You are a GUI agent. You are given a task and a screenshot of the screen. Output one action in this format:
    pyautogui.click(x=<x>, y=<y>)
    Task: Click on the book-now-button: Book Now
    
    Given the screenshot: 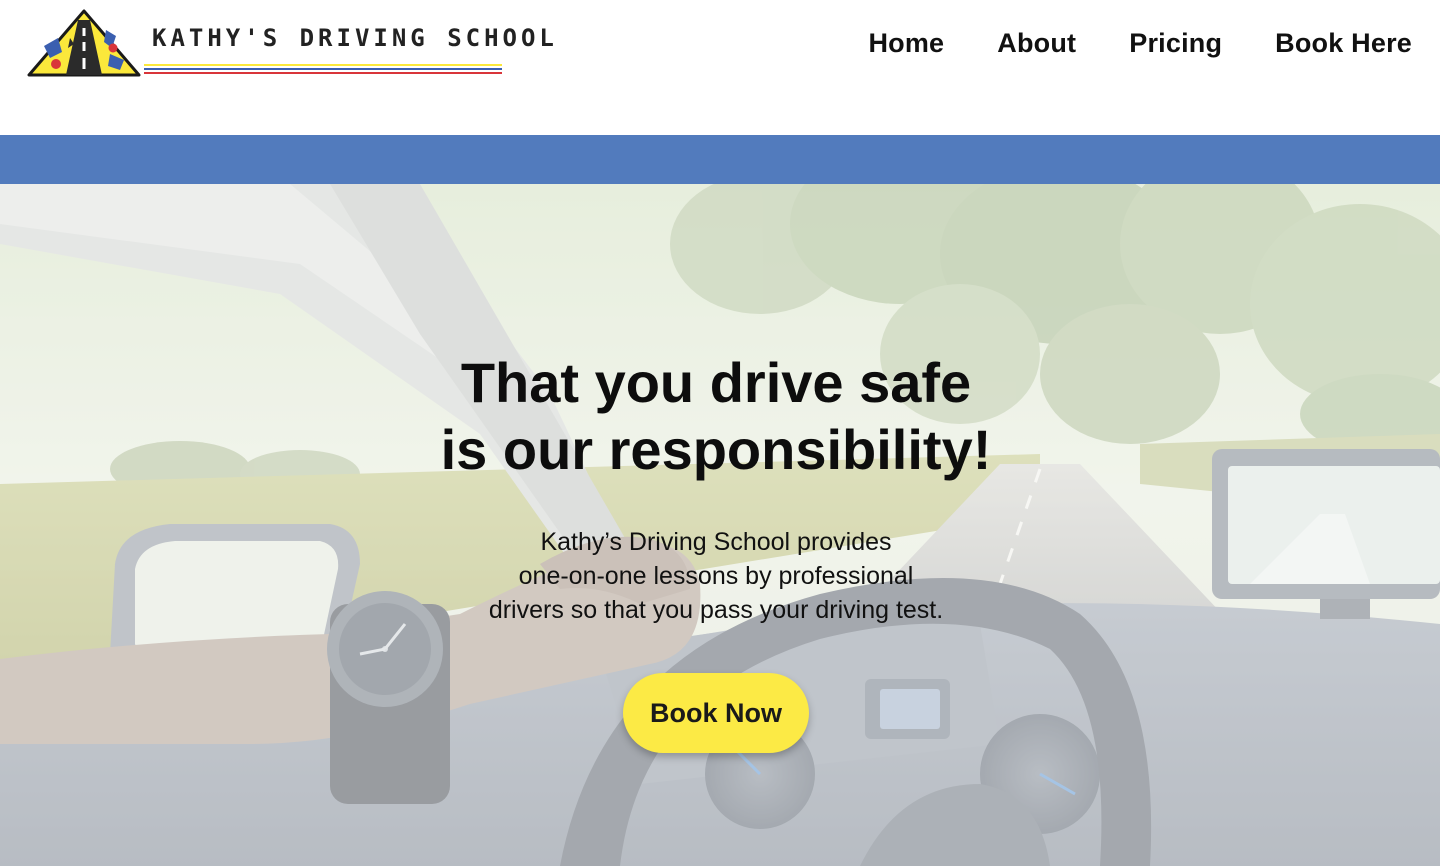 What is the action you would take?
    pyautogui.click(x=716, y=713)
    